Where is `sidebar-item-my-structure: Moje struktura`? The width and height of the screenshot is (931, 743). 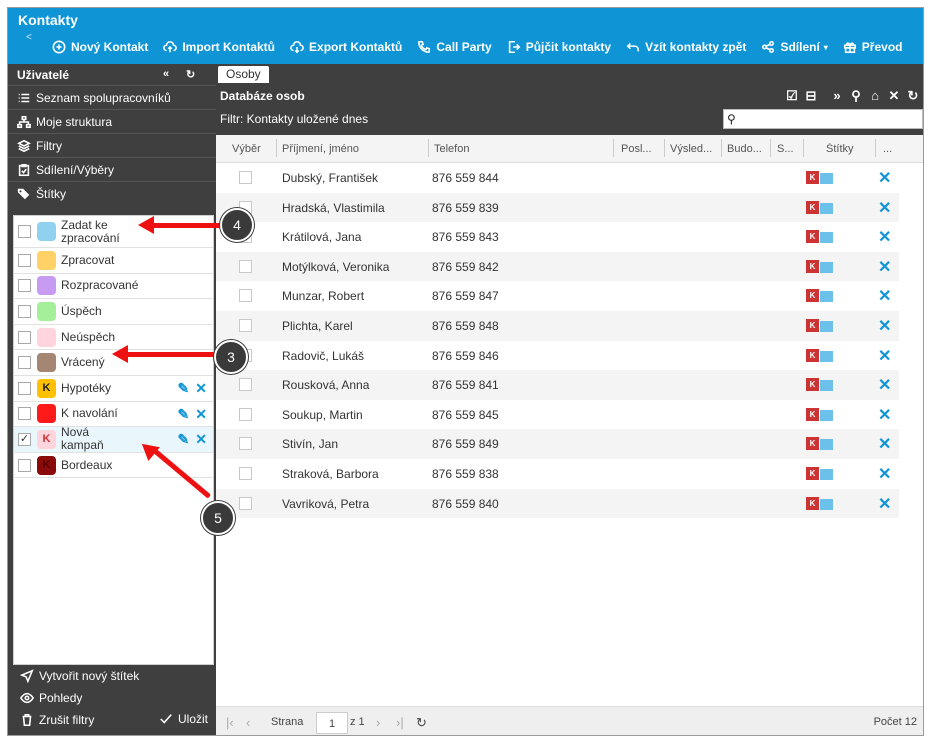
sidebar-item-my-structure: Moje struktura is located at coordinates (112, 121).